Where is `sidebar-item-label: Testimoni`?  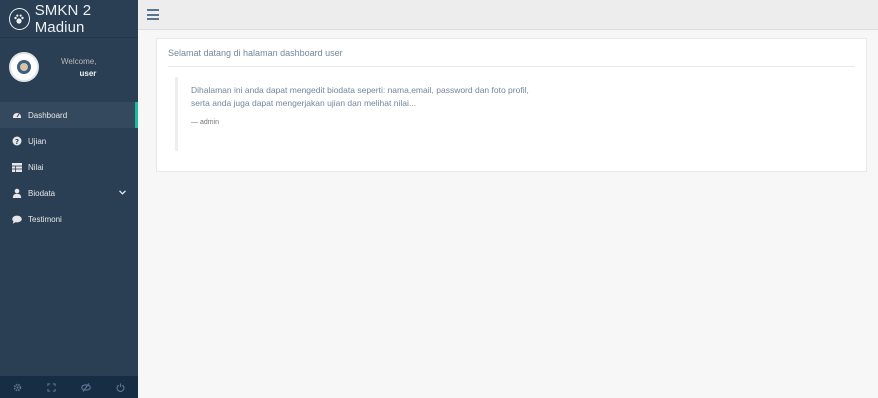 sidebar-item-label: Testimoni is located at coordinates (45, 219).